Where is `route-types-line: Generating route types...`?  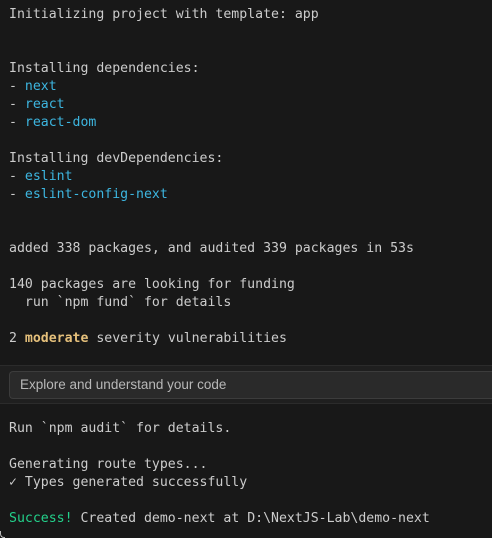 route-types-line: Generating route types... is located at coordinates (108, 464).